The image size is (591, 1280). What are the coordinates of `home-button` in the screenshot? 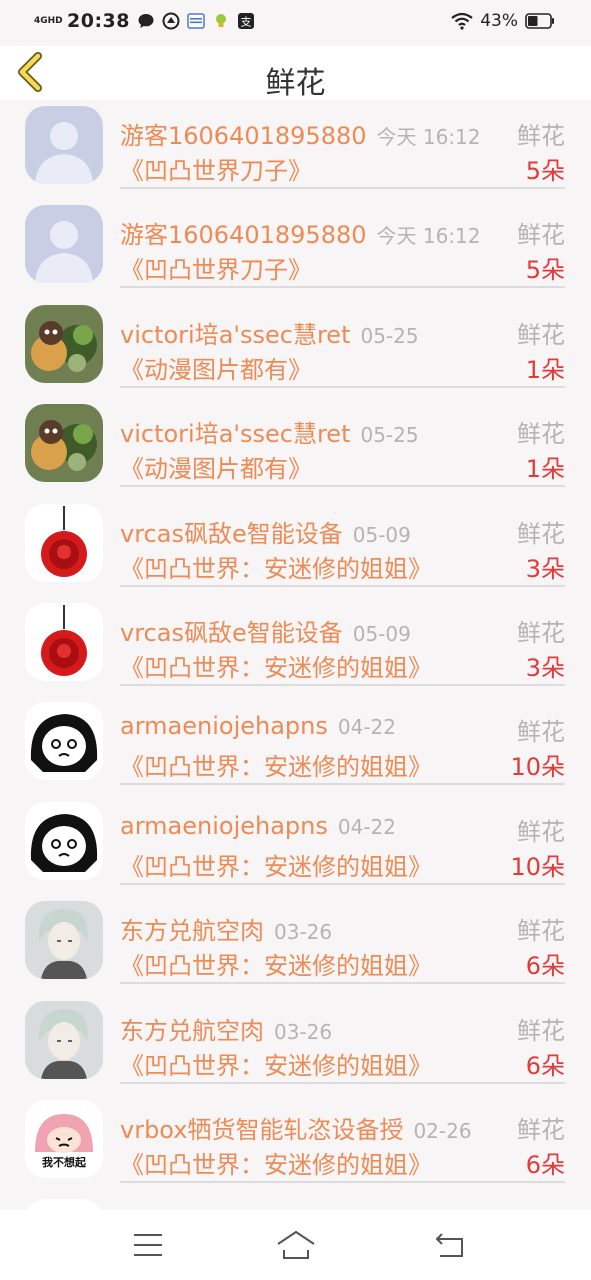 It's located at (296, 1245).